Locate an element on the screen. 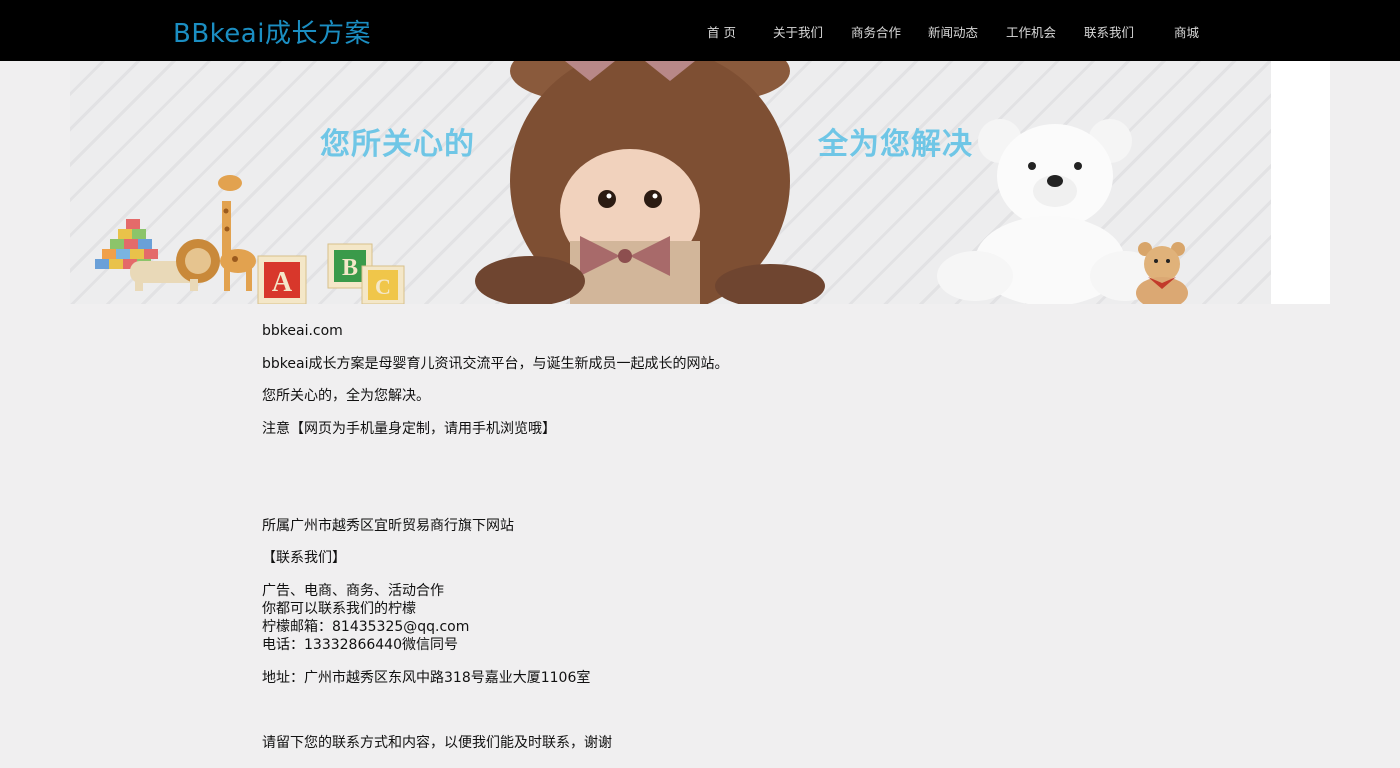 The image size is (1400, 768). nav-business: 商务合作 is located at coordinates (876, 31).